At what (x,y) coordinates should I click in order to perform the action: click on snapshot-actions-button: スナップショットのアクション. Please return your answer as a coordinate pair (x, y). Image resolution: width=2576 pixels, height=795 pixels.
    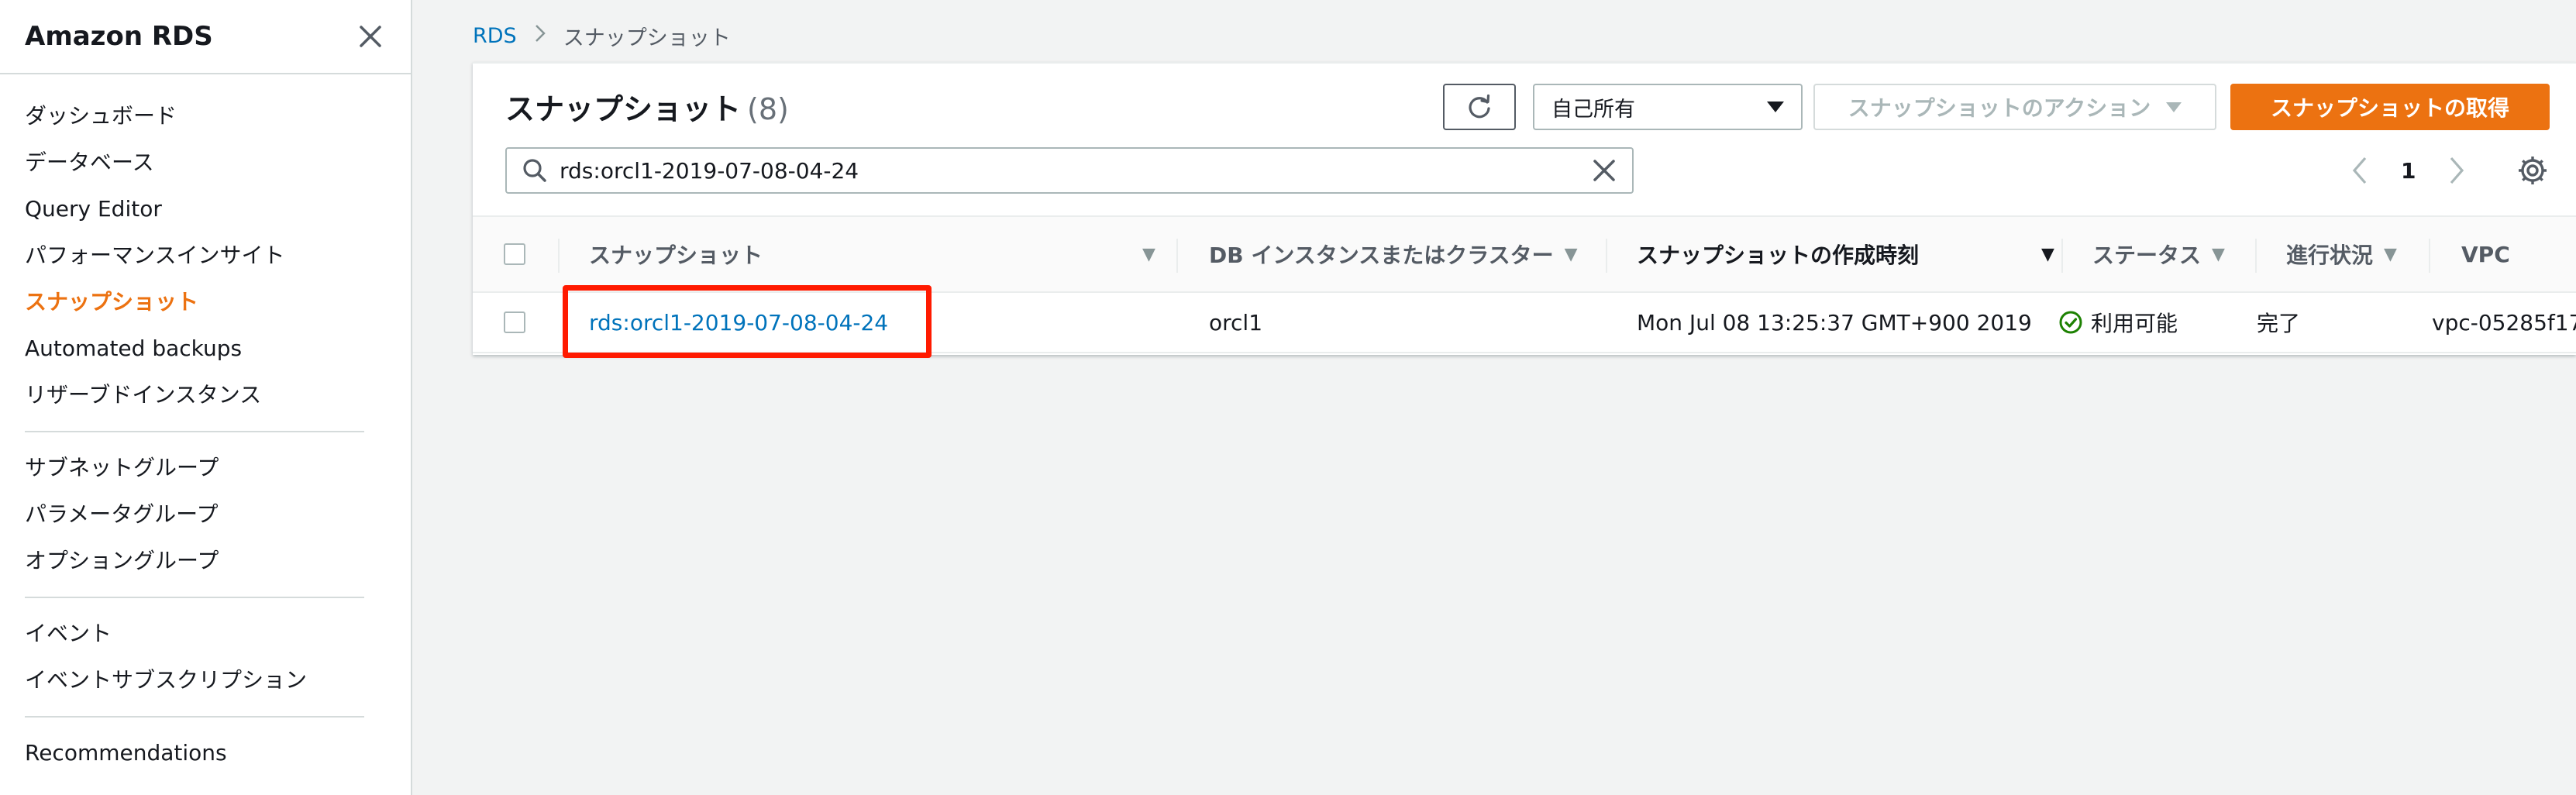
    Looking at the image, I should click on (2014, 107).